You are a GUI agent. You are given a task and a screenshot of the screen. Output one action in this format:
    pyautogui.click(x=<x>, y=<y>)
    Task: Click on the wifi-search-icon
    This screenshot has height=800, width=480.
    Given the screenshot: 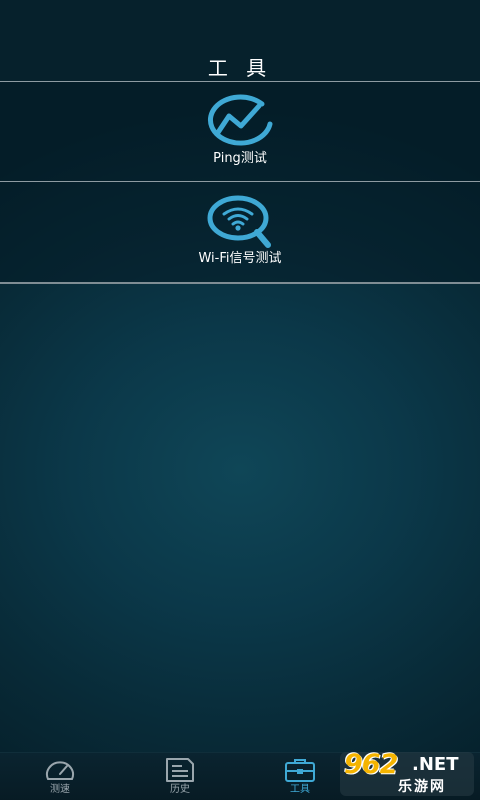 What is the action you would take?
    pyautogui.click(x=239, y=221)
    